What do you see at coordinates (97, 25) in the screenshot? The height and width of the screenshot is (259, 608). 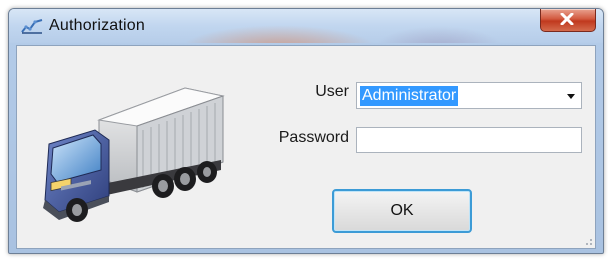 I see `window-title: Authorization` at bounding box center [97, 25].